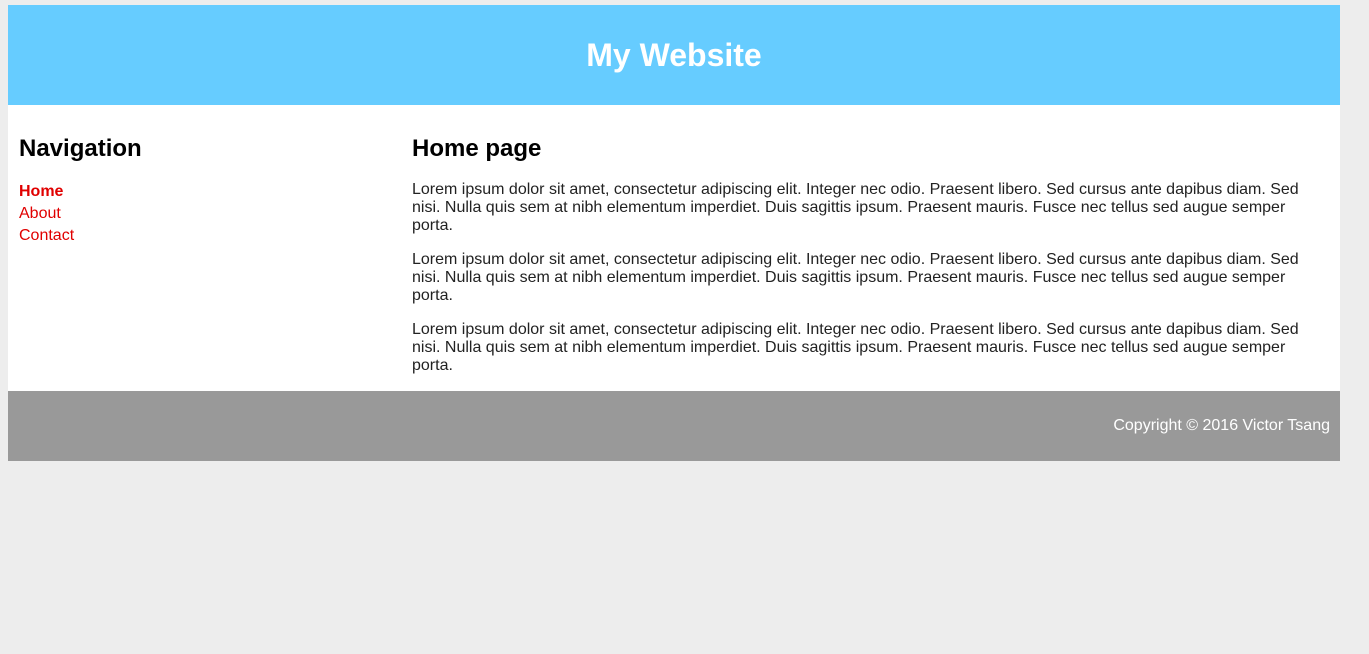 Image resolution: width=1369 pixels, height=654 pixels. What do you see at coordinates (80, 148) in the screenshot?
I see `sidebar-heading: Navigation` at bounding box center [80, 148].